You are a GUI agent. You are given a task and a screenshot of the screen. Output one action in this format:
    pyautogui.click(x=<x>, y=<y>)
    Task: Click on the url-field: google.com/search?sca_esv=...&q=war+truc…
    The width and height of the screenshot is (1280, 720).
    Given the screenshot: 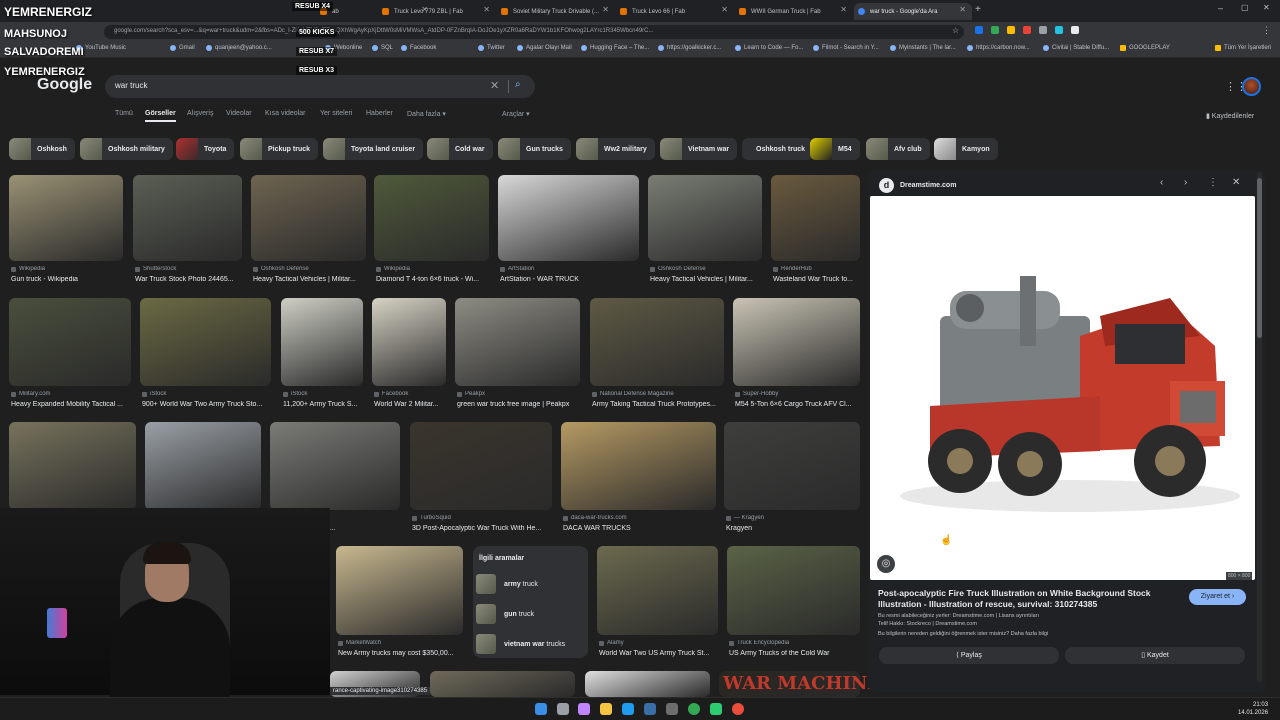 What is the action you would take?
    pyautogui.click(x=534, y=32)
    